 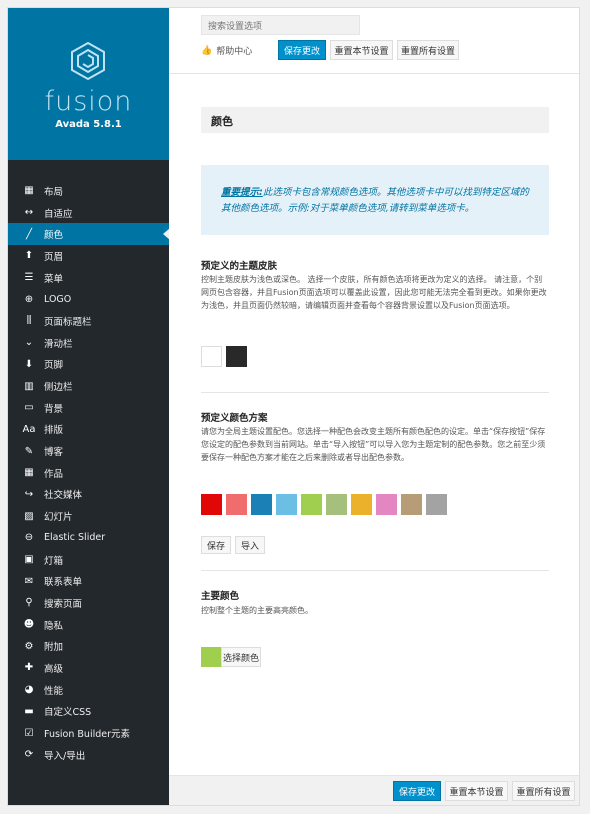 What do you see at coordinates (211, 657) in the screenshot?
I see `primary-color-swatch` at bounding box center [211, 657].